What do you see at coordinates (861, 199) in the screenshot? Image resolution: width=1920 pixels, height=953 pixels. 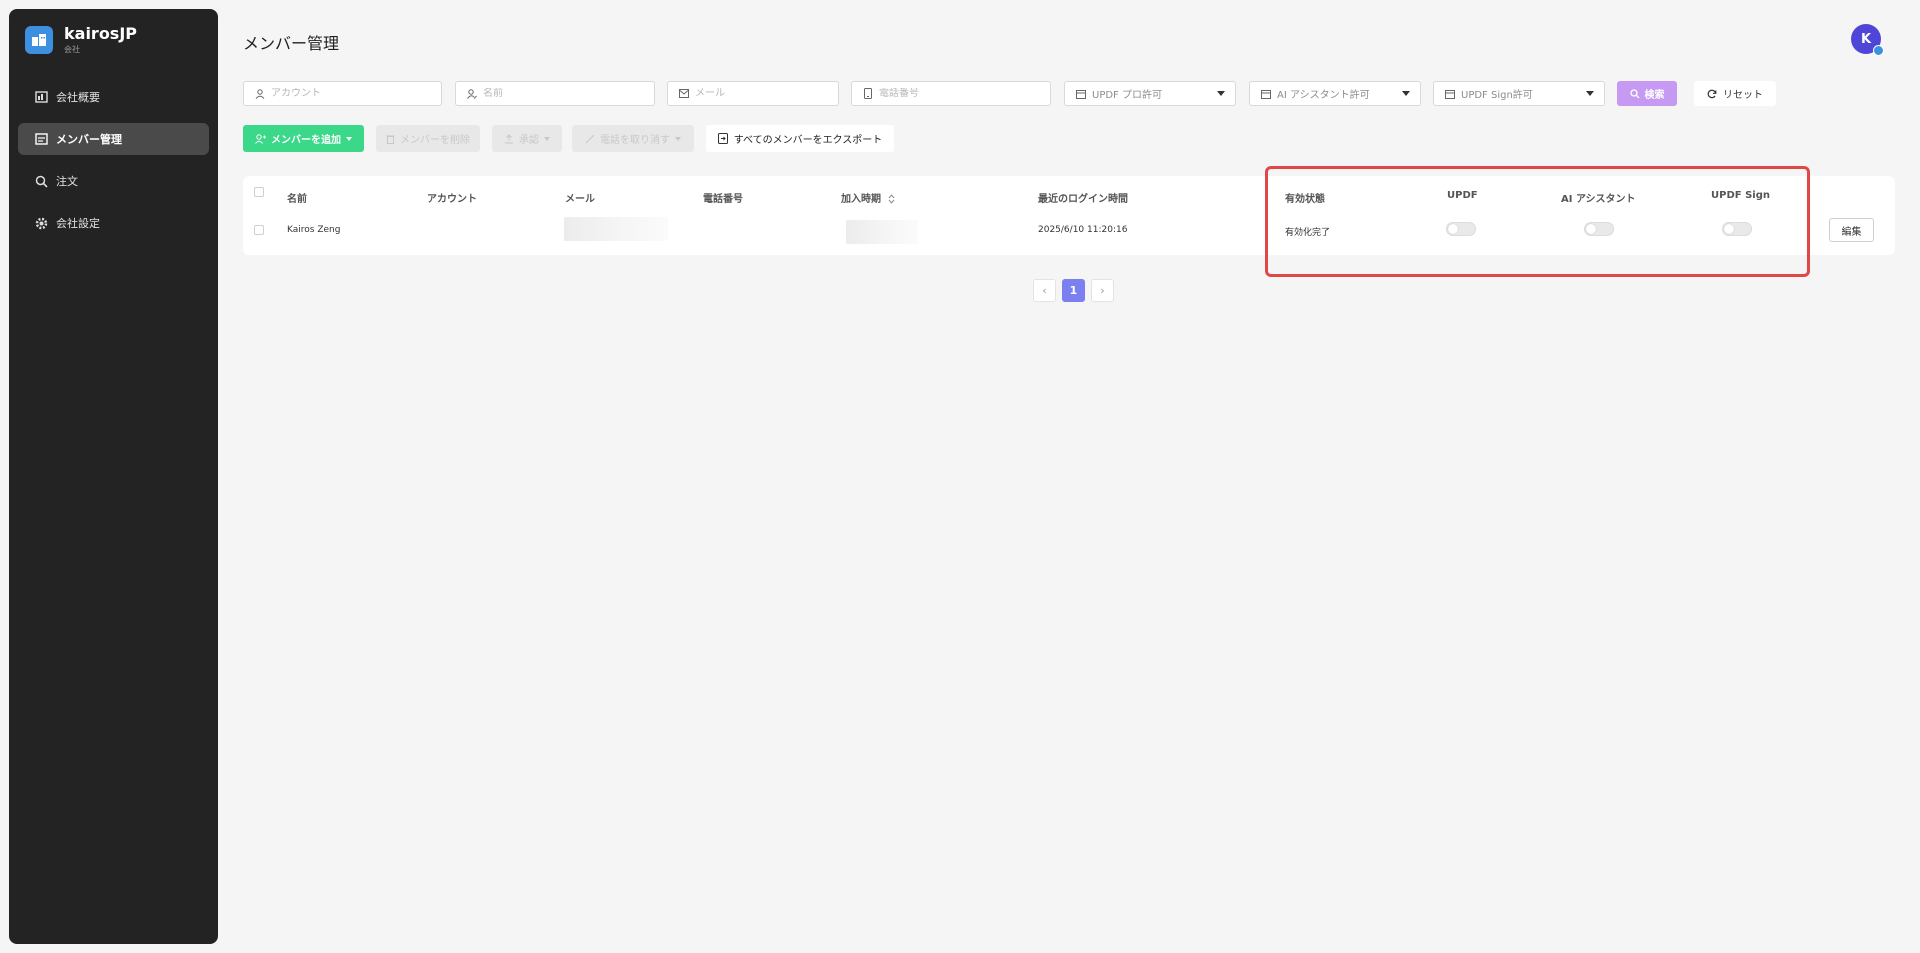 I see `column-header-label: 加入時期` at bounding box center [861, 199].